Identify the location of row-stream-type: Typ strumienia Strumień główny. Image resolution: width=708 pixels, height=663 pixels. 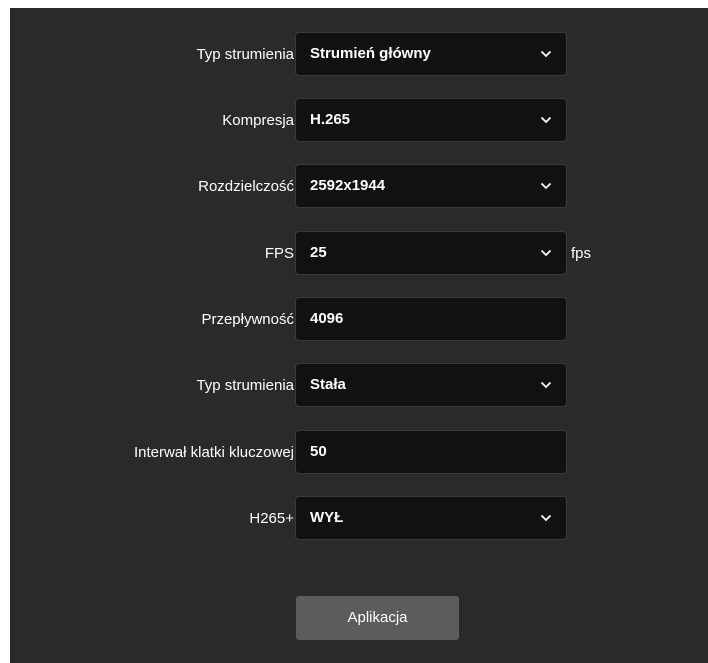
(359, 55).